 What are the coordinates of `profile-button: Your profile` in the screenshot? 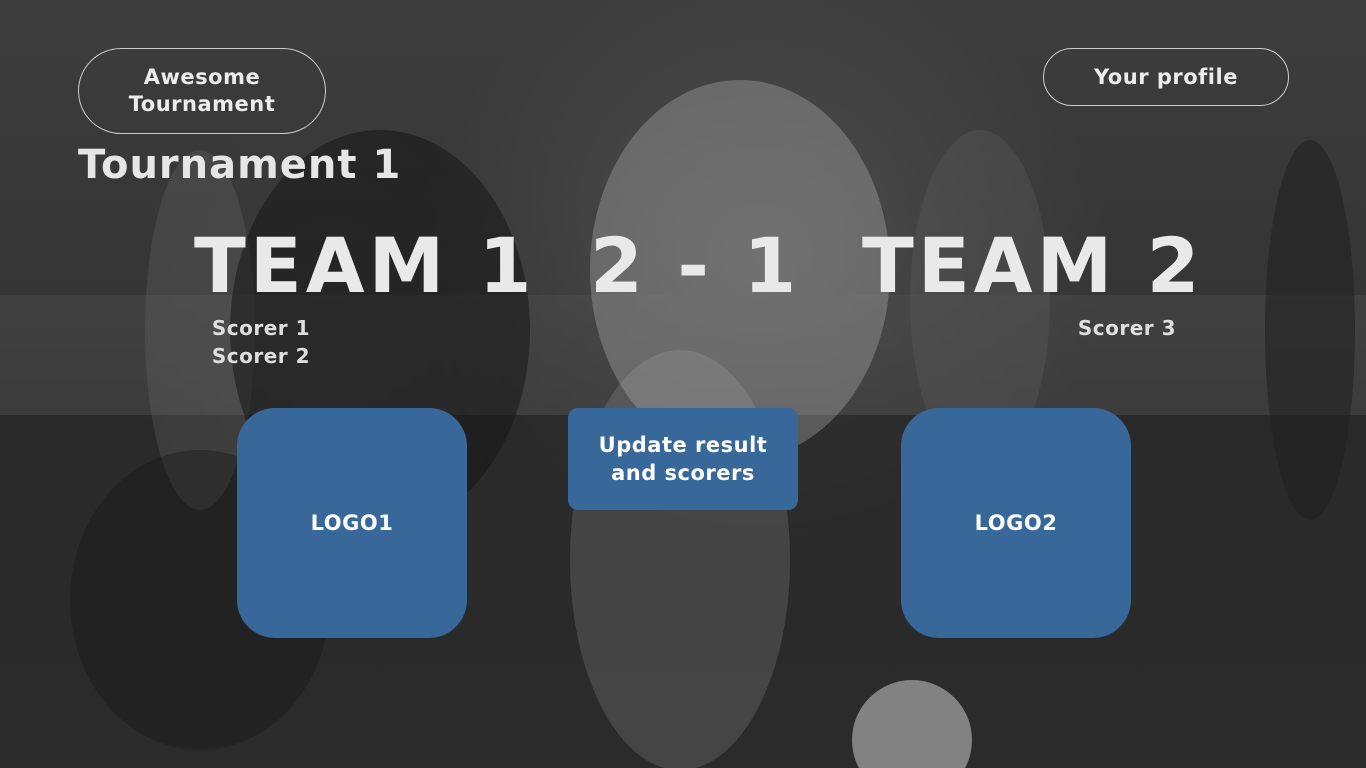 It's located at (1166, 77).